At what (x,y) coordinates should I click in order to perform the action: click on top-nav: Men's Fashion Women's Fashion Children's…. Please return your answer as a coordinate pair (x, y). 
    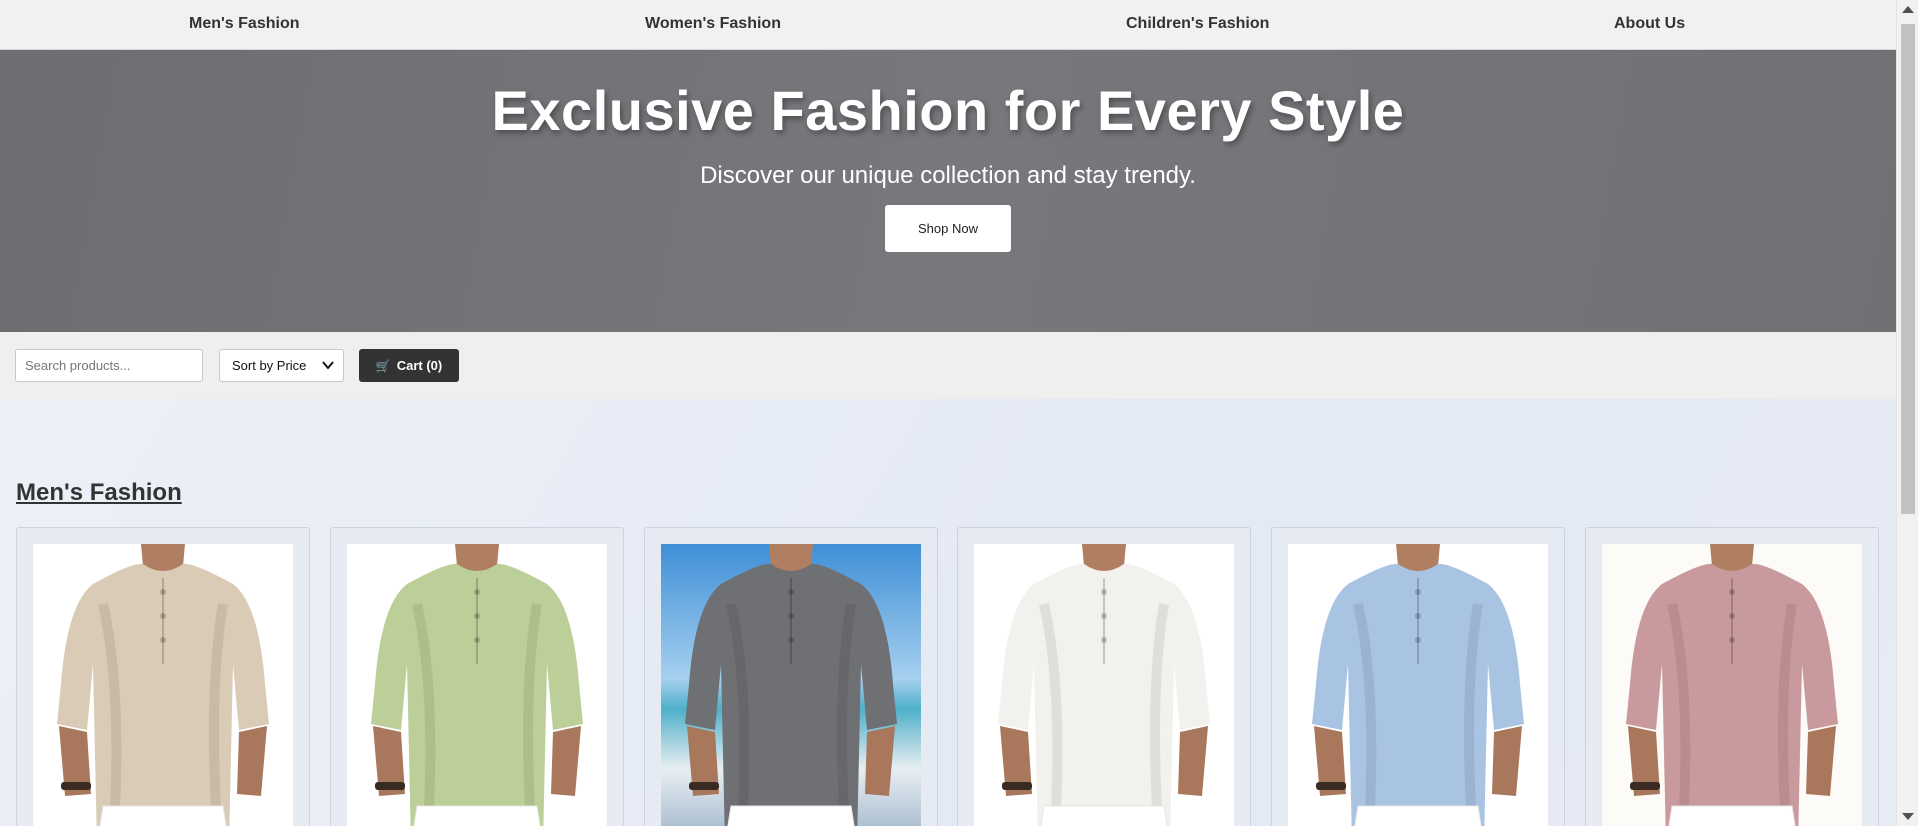
    Looking at the image, I should click on (948, 25).